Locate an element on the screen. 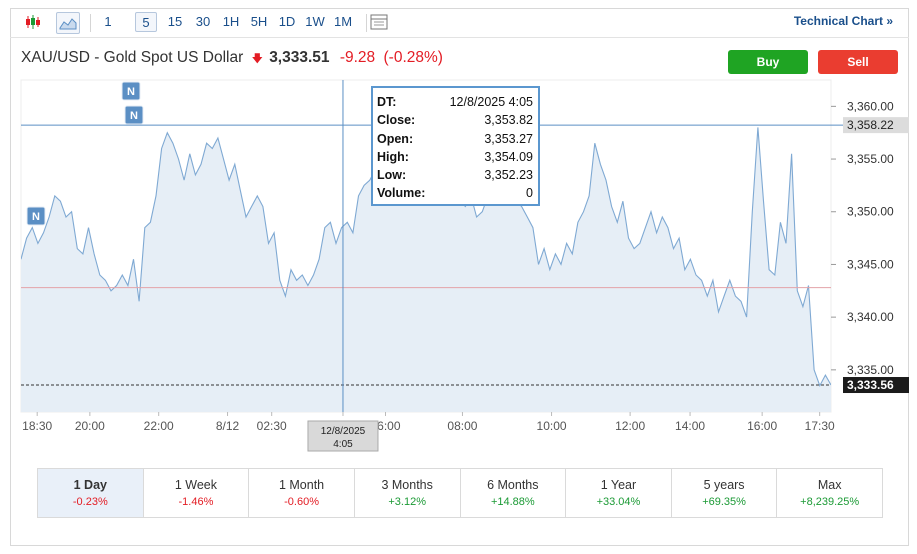  crosshair-time-clock: 4:05 is located at coordinates (343, 444).